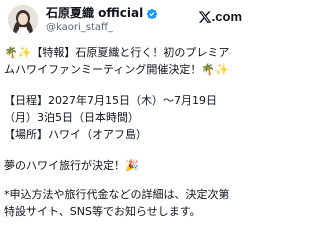 The height and width of the screenshot is (250, 320). I want to click on post-header: 石原夏織 official @kaori_staff_ .com, so click(124, 20).